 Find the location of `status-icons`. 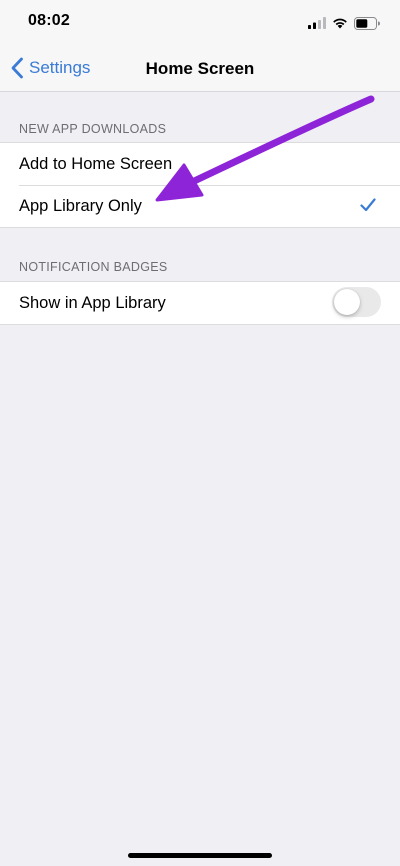

status-icons is located at coordinates (344, 23).